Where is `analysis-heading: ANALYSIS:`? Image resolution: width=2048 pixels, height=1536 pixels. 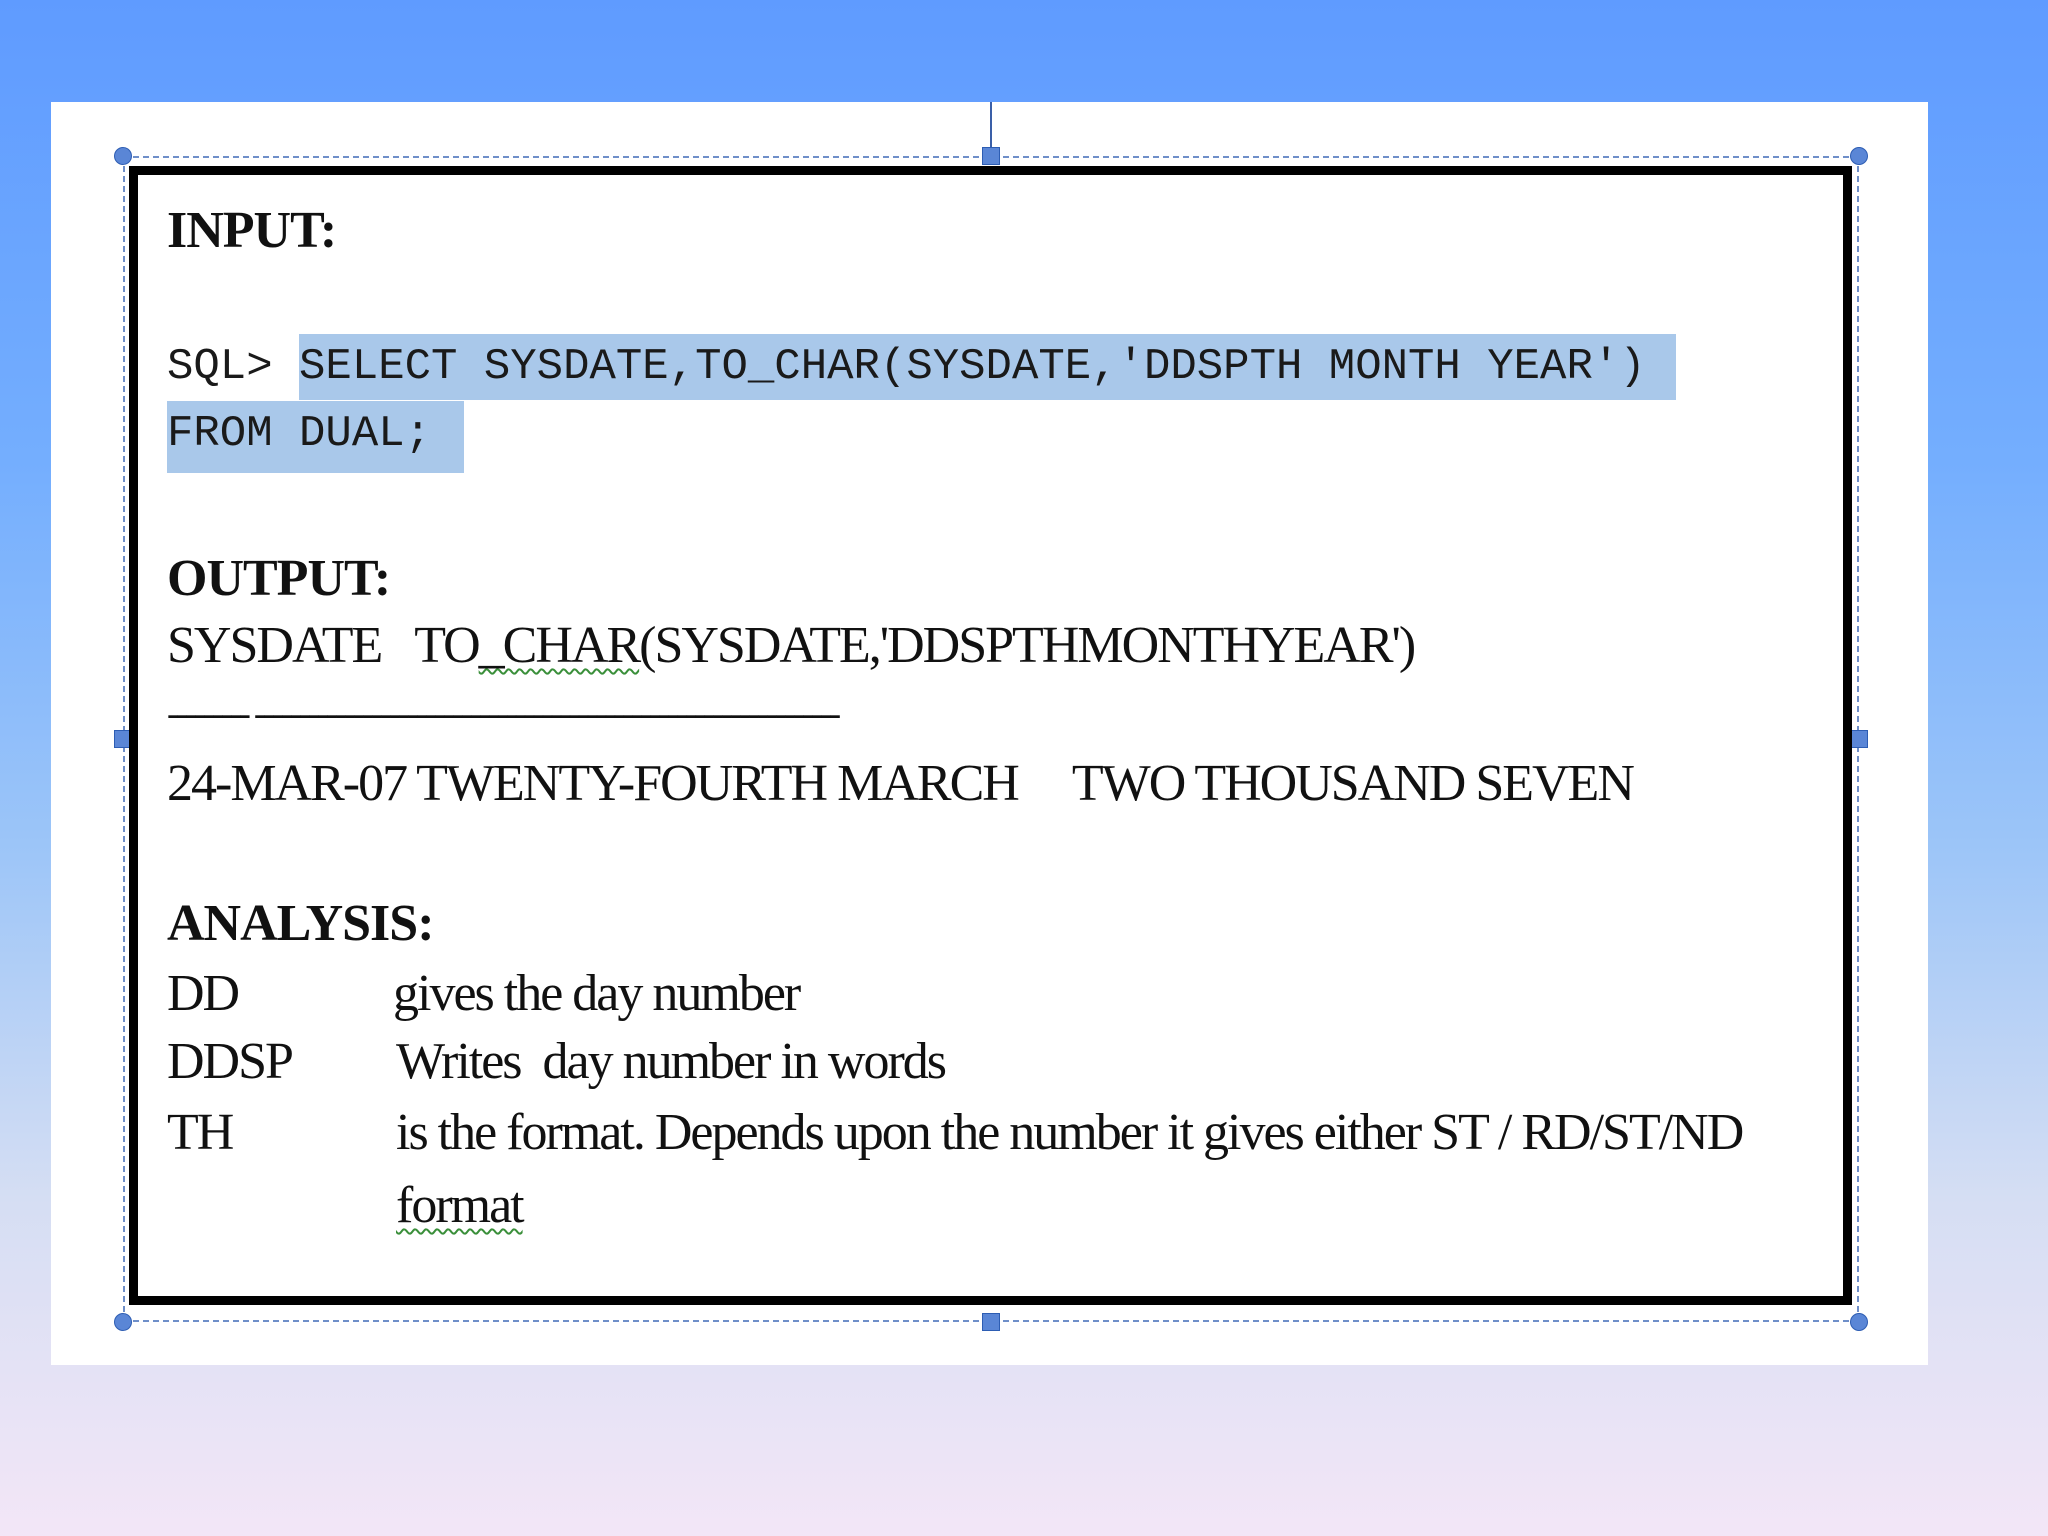
analysis-heading: ANALYSIS: is located at coordinates (301, 923).